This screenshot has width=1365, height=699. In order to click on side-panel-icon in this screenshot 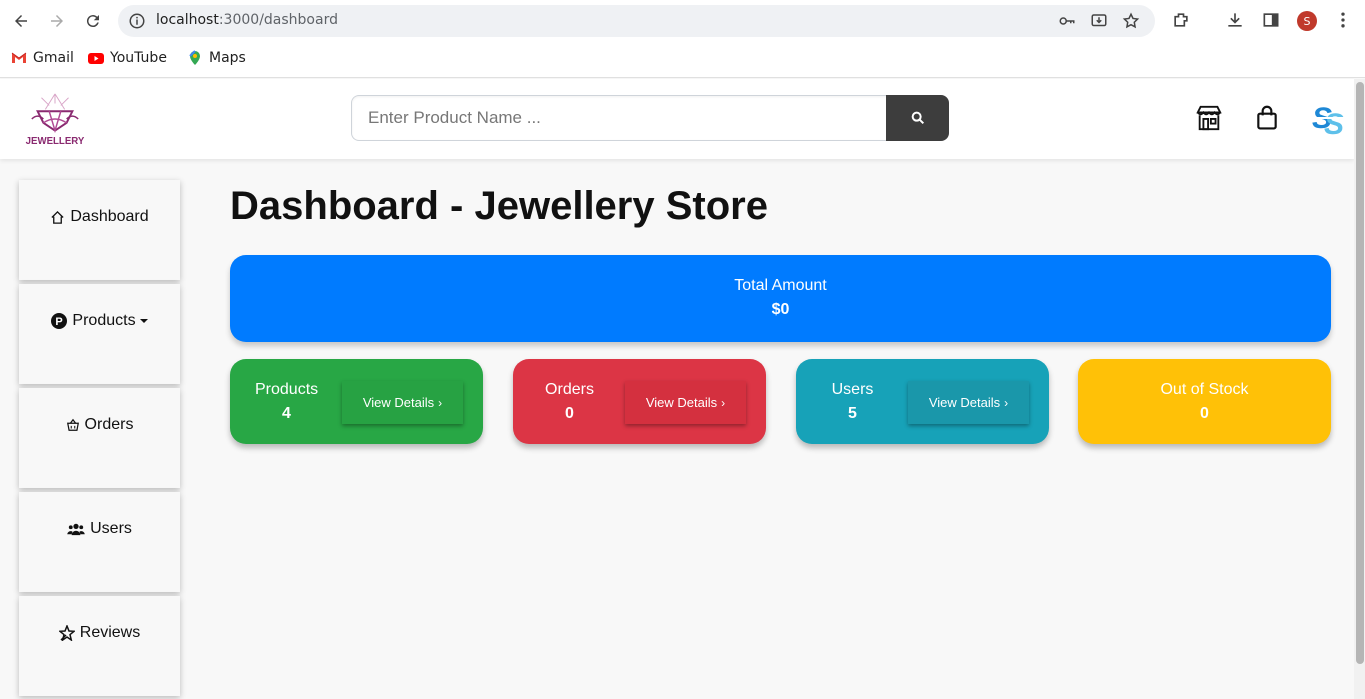, I will do `click(1271, 20)`.